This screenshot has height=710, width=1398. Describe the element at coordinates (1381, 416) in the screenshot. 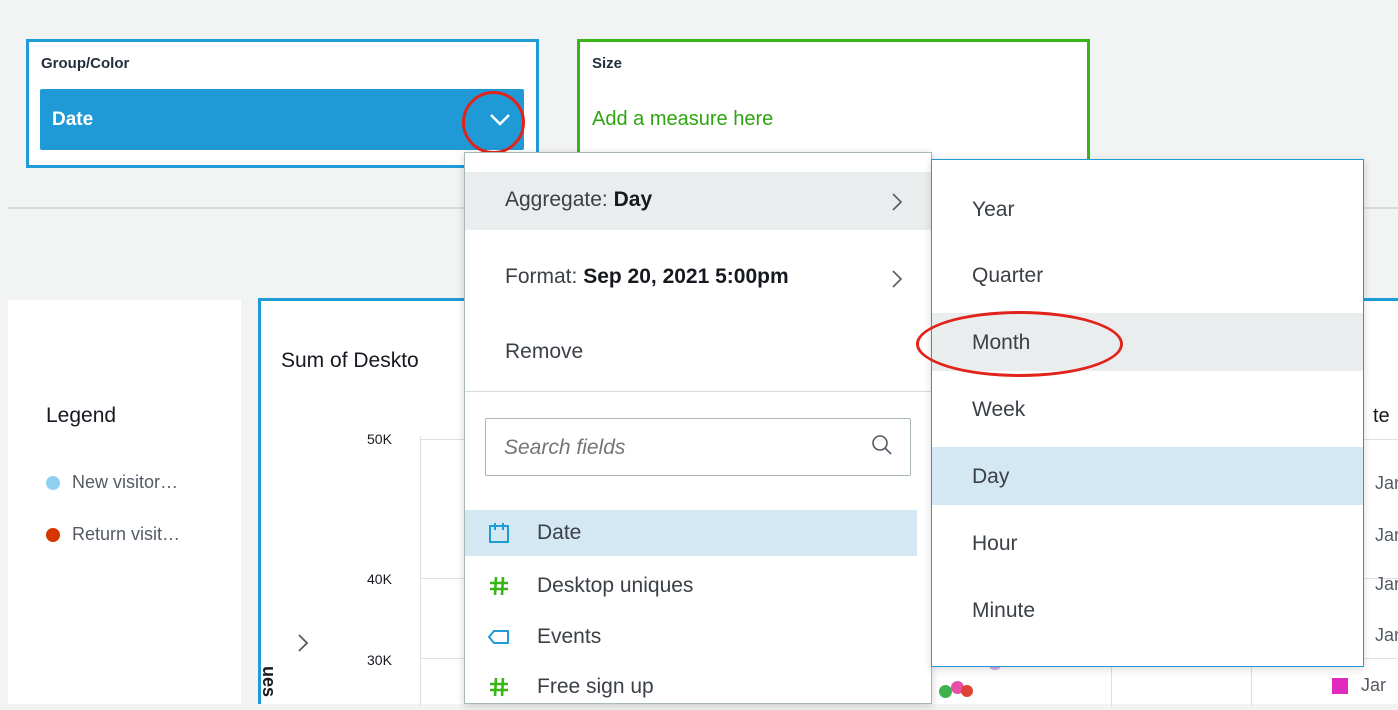

I see `right-column-title: te` at that location.